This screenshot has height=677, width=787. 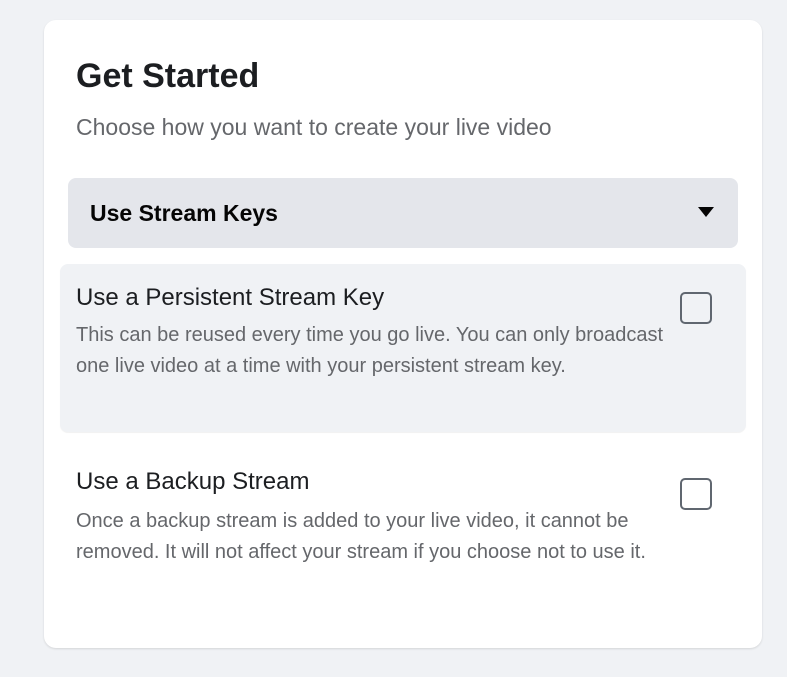 I want to click on caret-down-icon, so click(x=706, y=212).